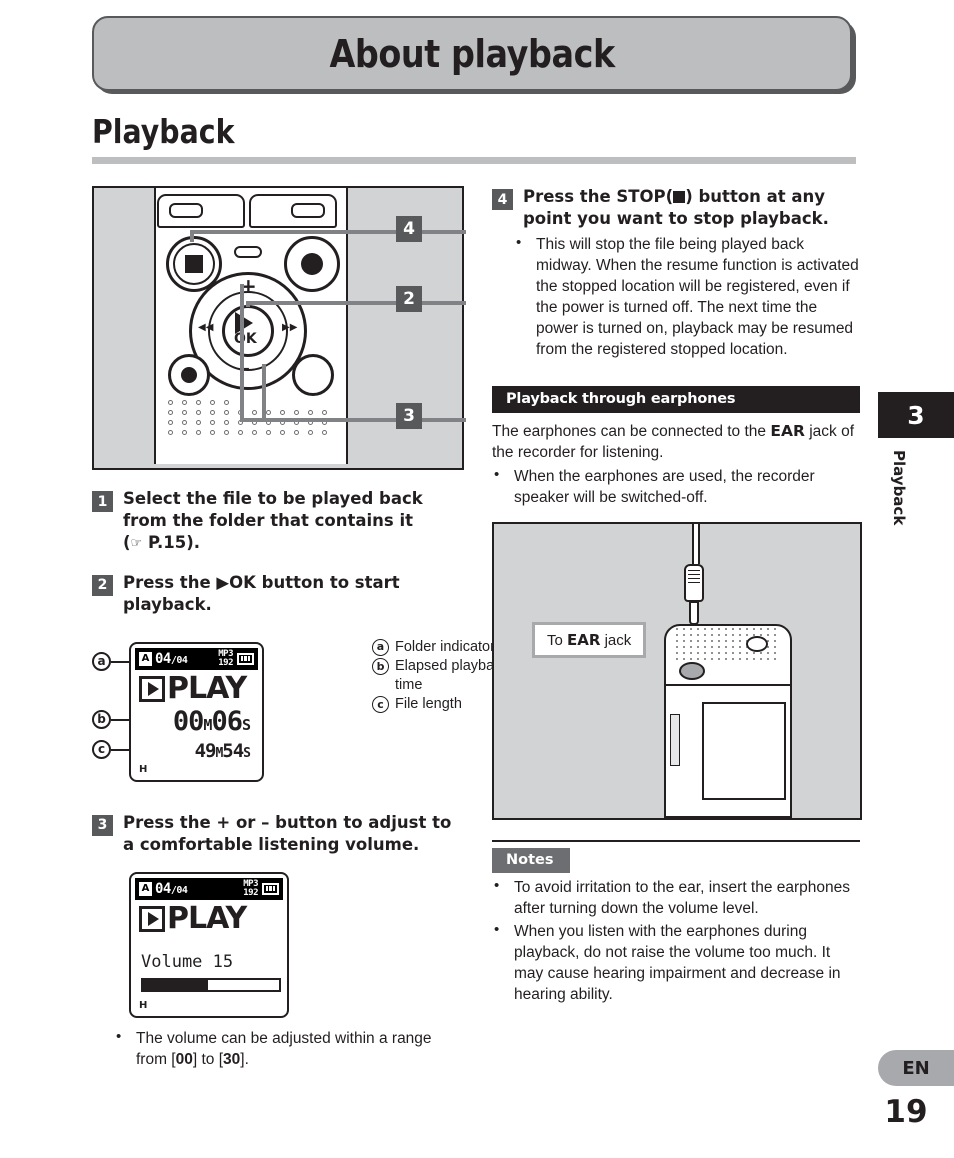  I want to click on volume-min: 00, so click(184, 1059).